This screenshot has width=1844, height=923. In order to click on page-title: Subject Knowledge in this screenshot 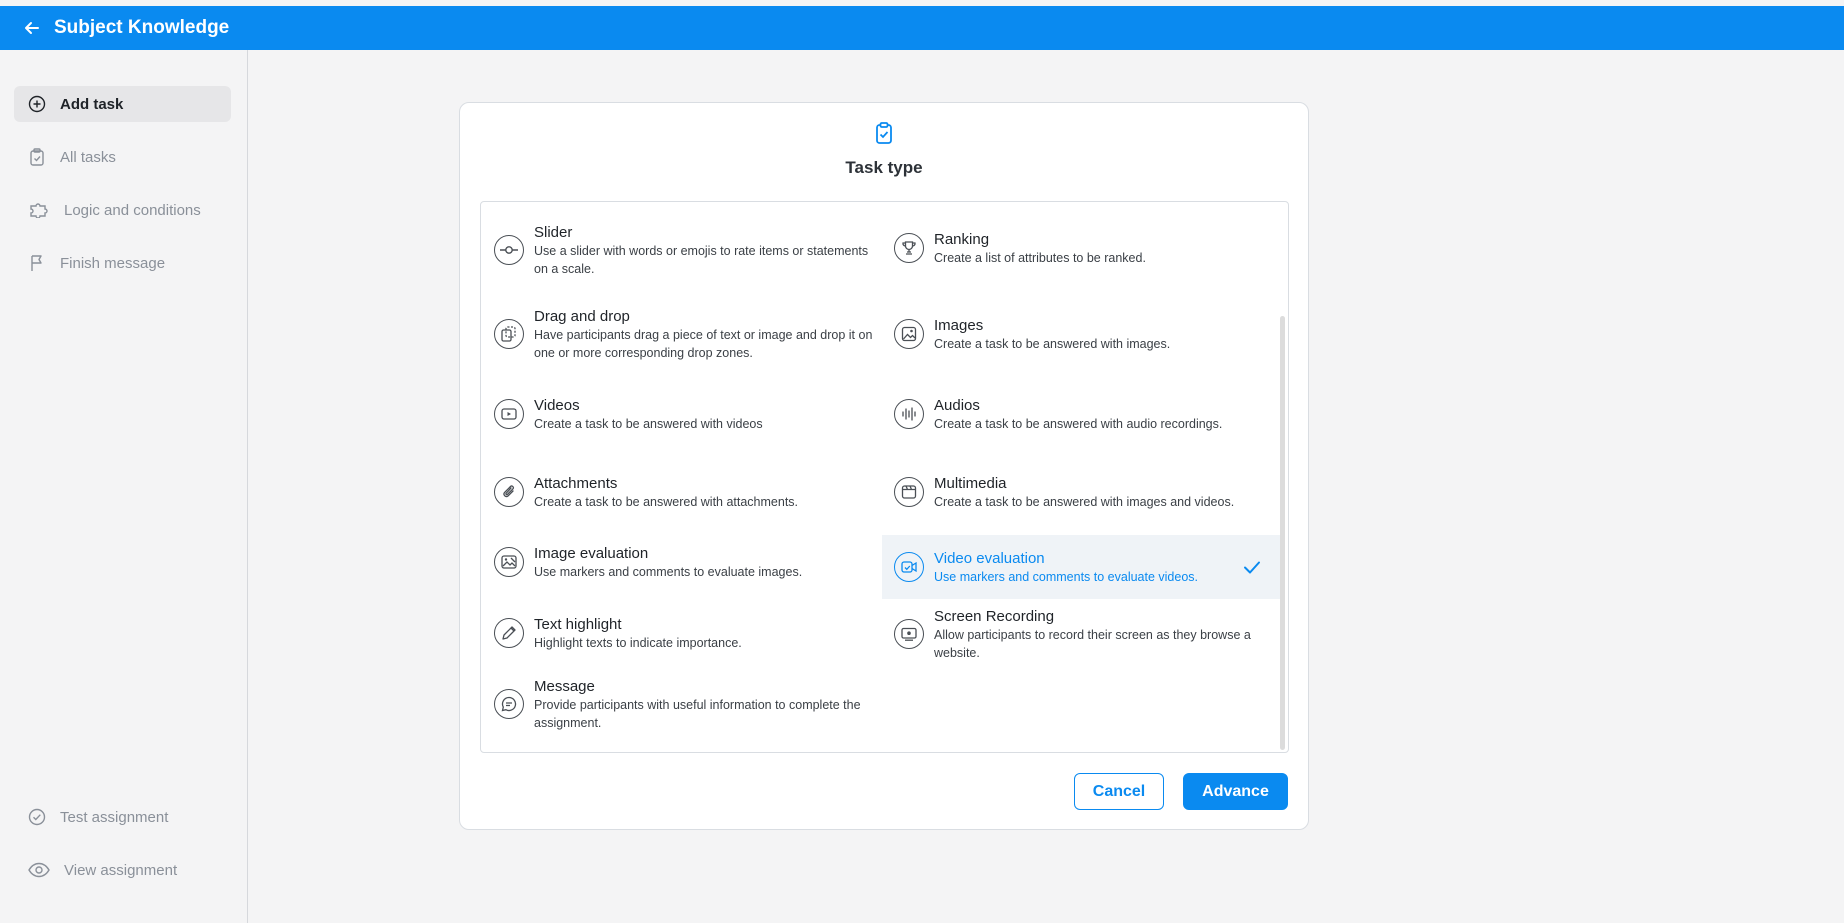, I will do `click(142, 27)`.